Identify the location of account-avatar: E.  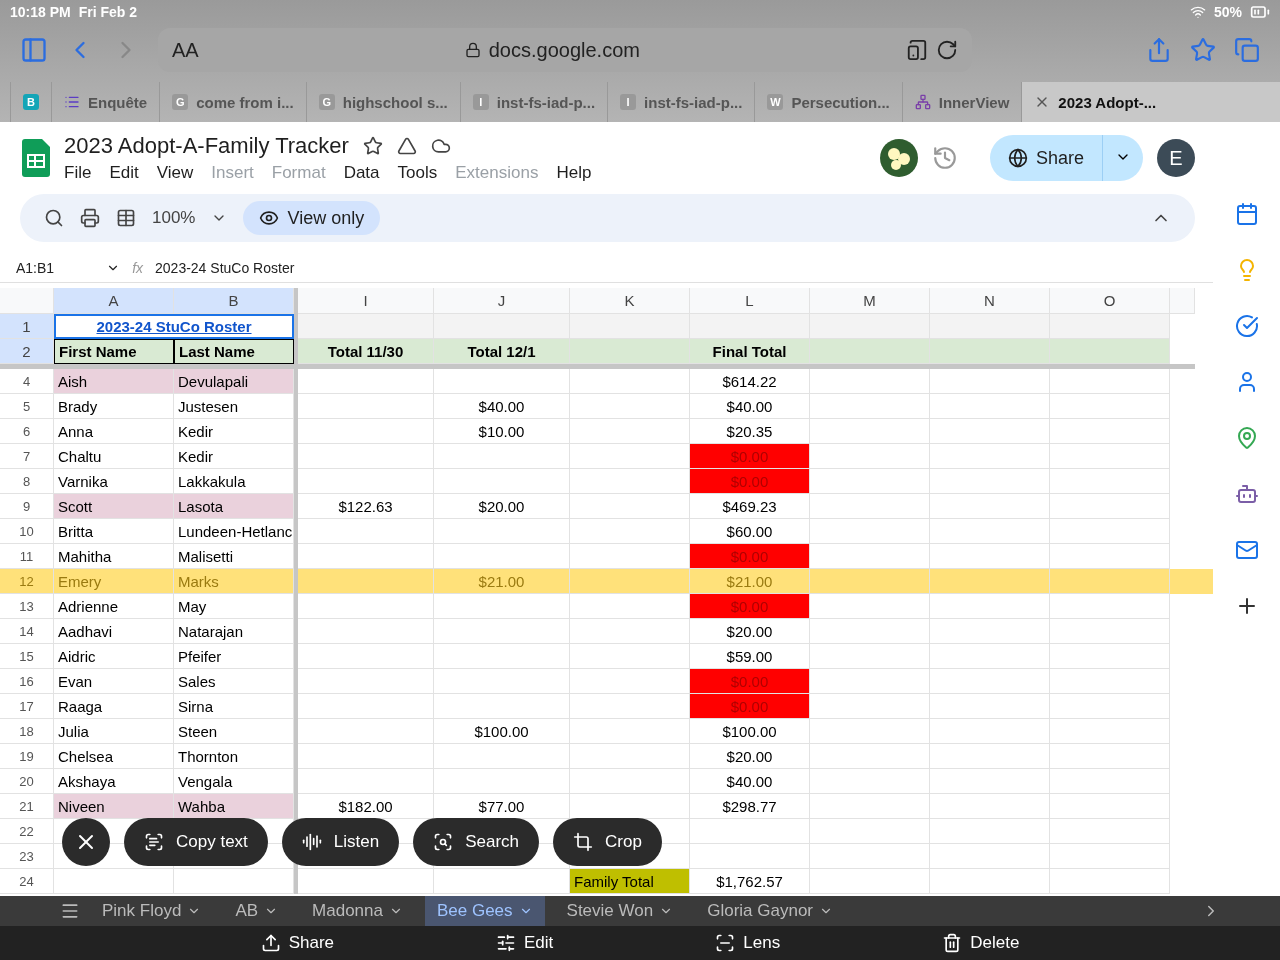
(1176, 158).